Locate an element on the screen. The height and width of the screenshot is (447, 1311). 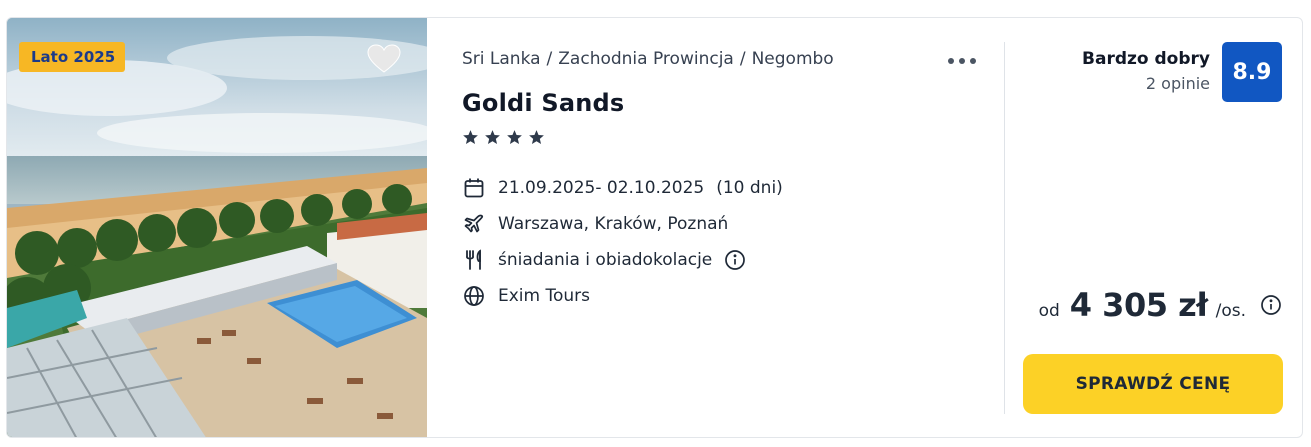
check-price-button: SPRAWDŹ CENĘ is located at coordinates (1153, 384).